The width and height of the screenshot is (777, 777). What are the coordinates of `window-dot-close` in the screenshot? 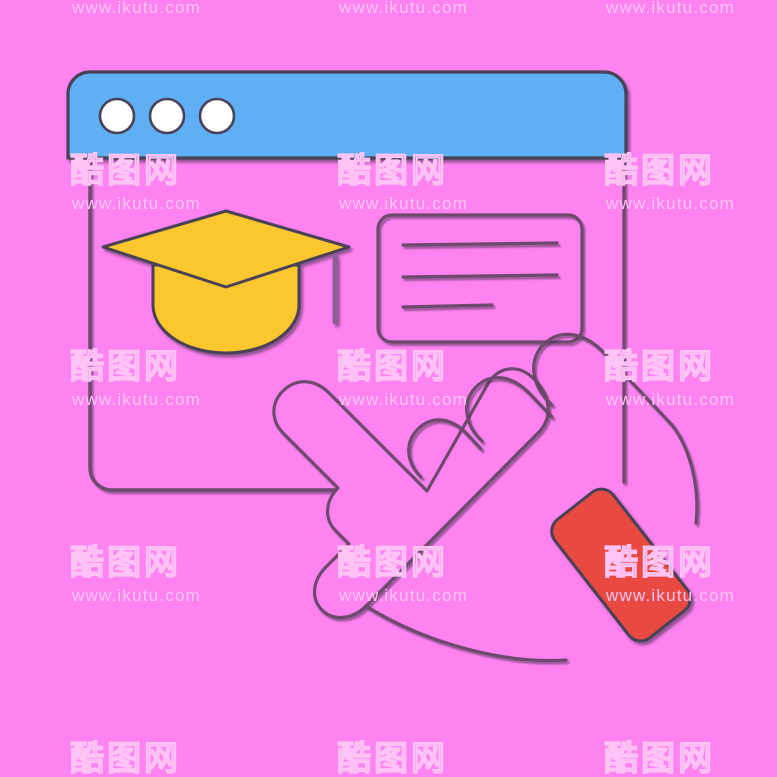 It's located at (117, 116).